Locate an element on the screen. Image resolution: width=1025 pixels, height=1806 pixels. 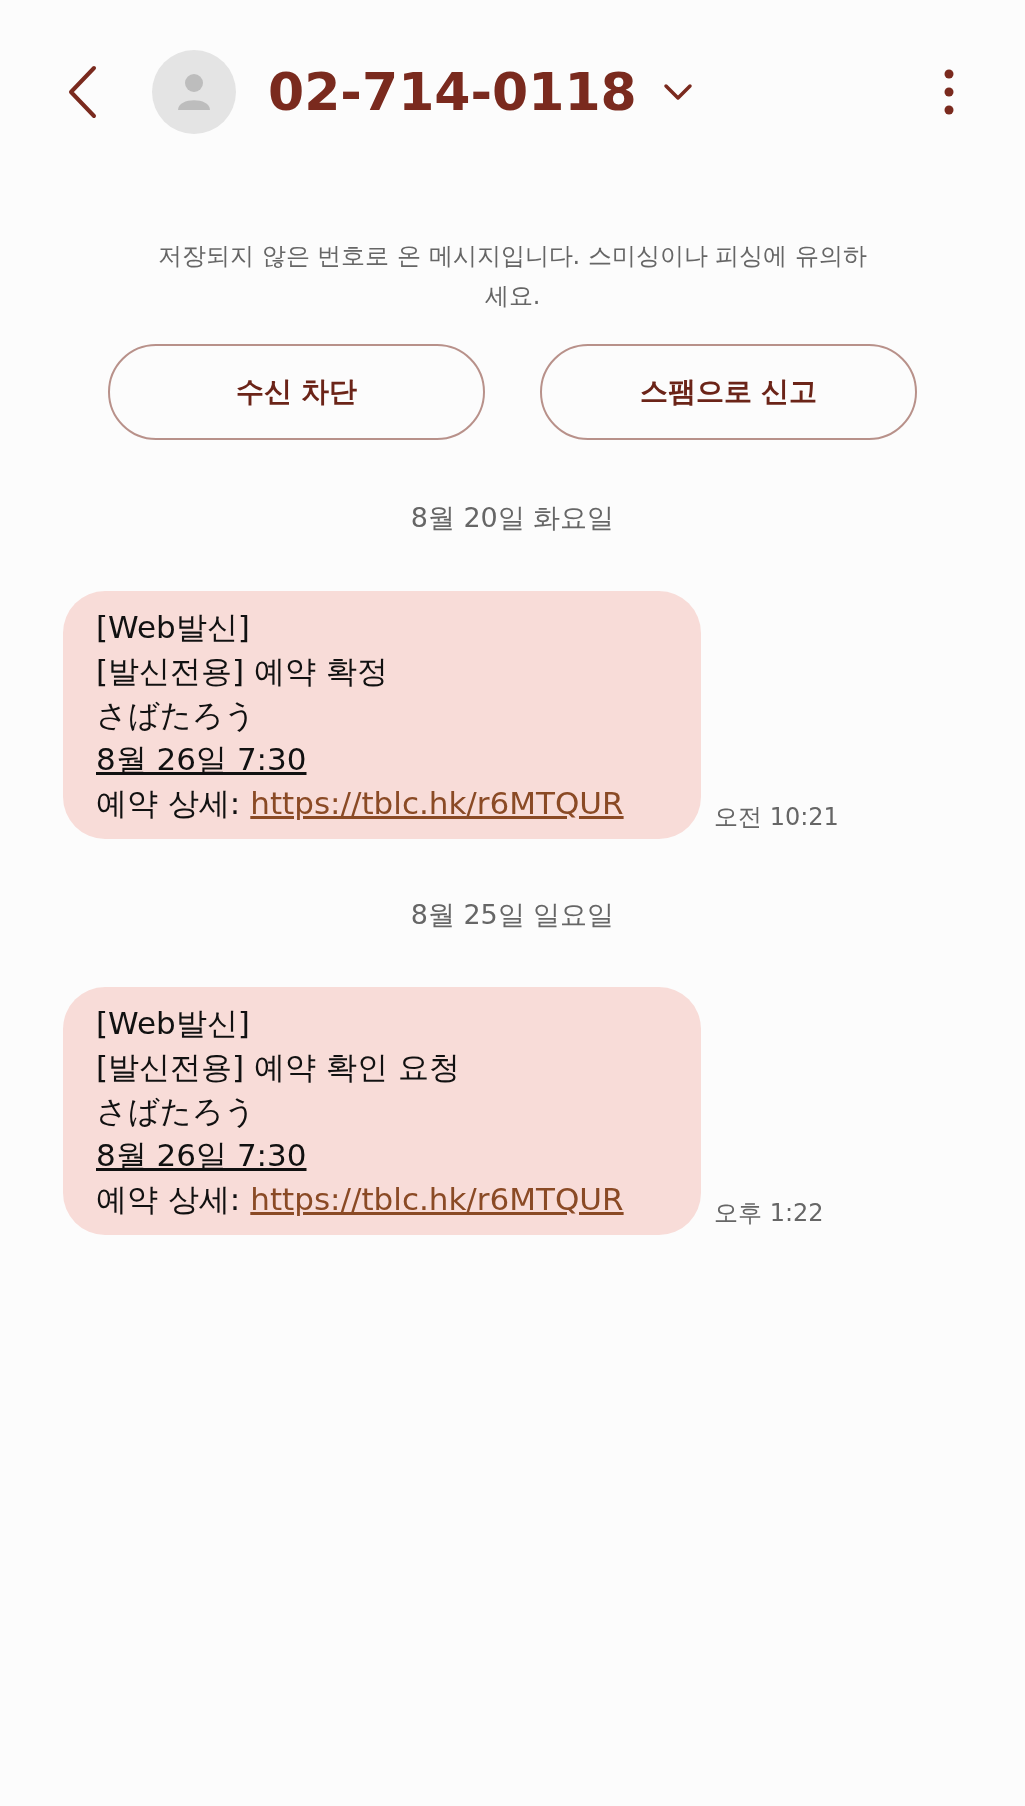
more-options-icon is located at coordinates (949, 92).